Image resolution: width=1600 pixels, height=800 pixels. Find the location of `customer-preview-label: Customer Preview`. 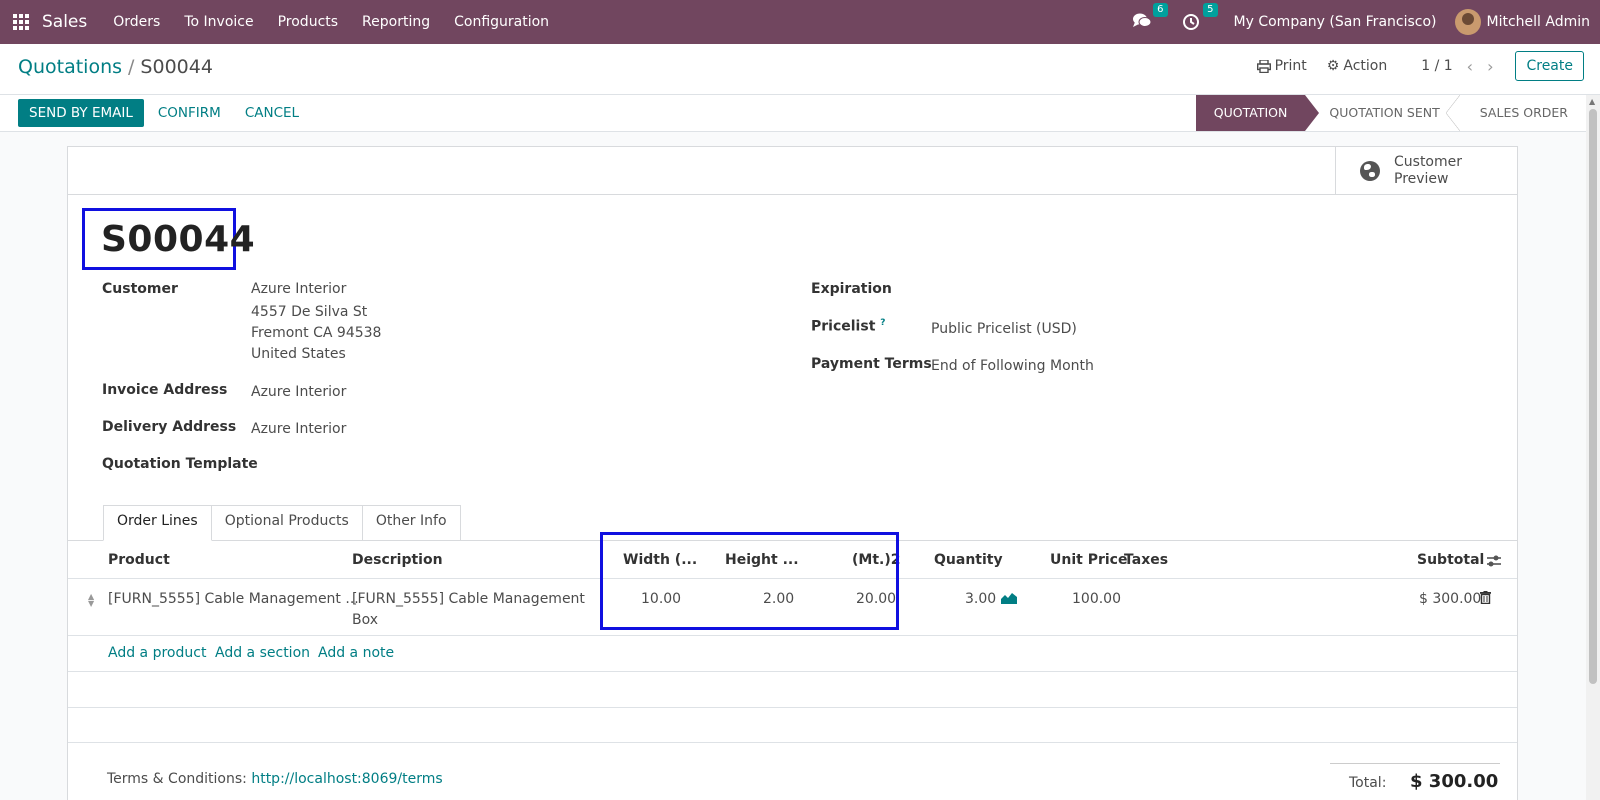

customer-preview-label: Customer Preview is located at coordinates (1428, 170).